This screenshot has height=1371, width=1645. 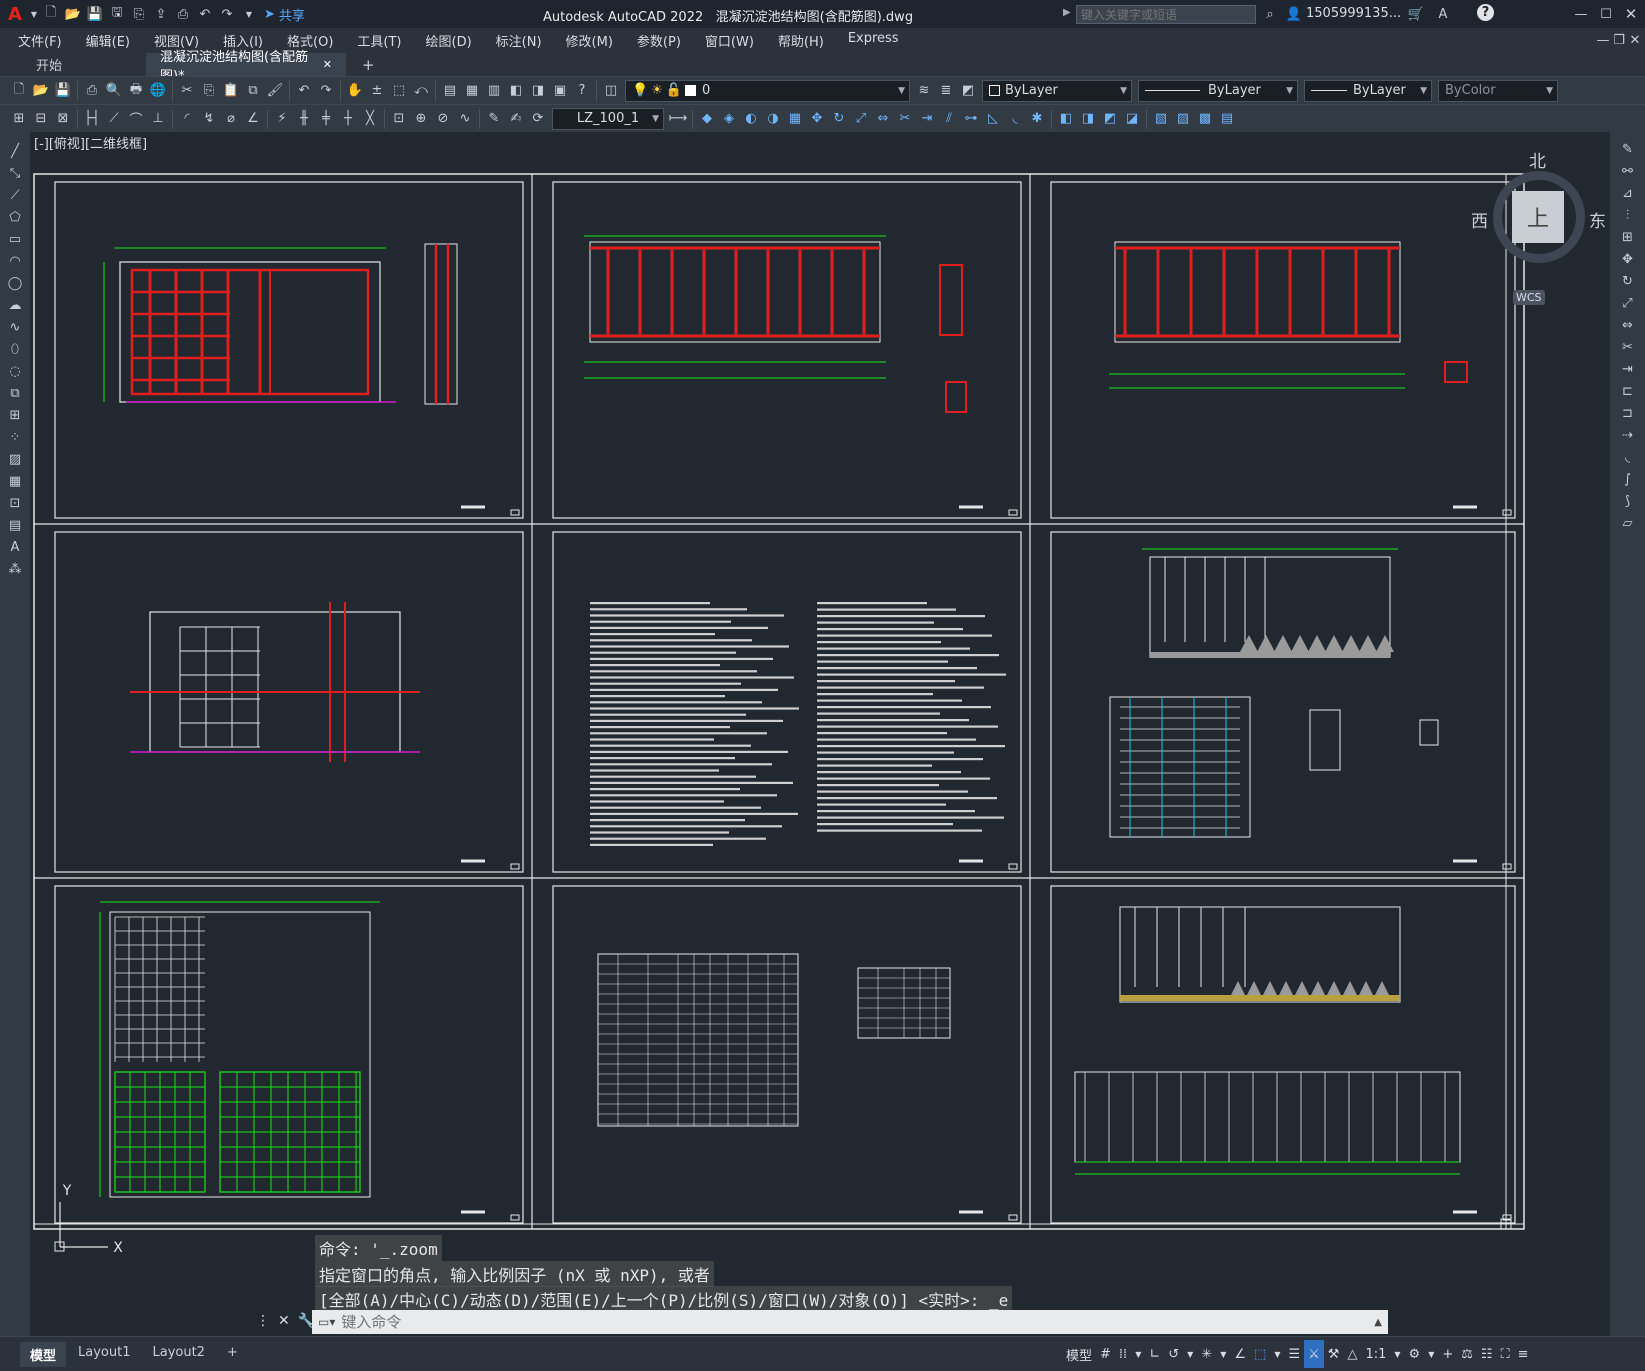 I want to click on help-icon: ?, so click(x=1485, y=12).